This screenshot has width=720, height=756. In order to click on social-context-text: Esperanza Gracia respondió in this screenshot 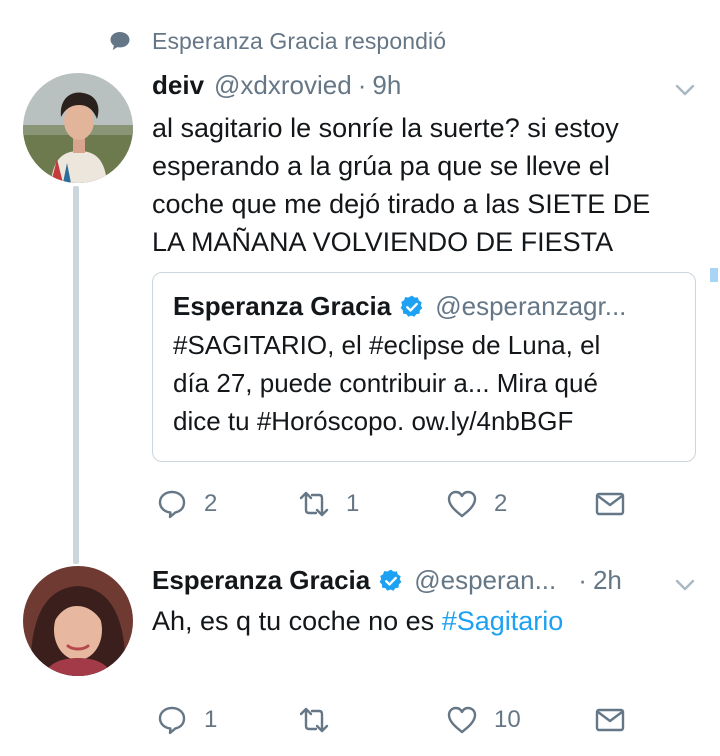, I will do `click(299, 40)`.